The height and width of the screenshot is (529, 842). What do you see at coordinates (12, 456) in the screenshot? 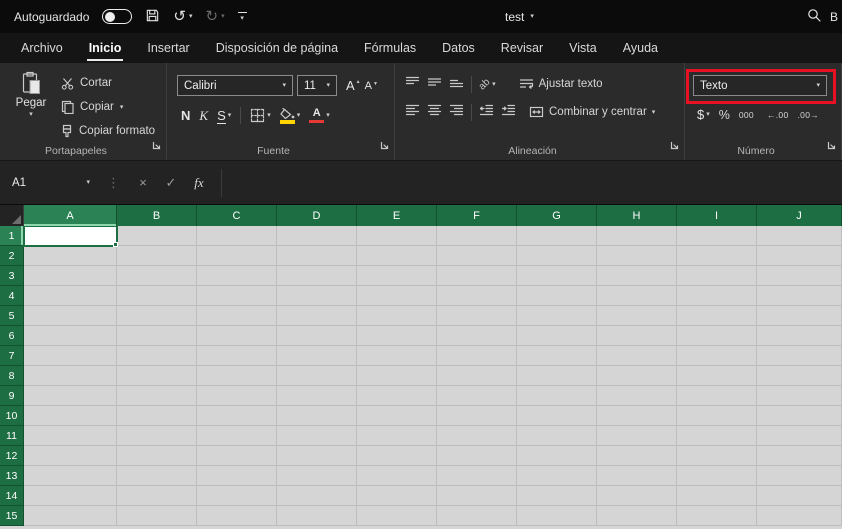
I see `row-header-12: 12` at bounding box center [12, 456].